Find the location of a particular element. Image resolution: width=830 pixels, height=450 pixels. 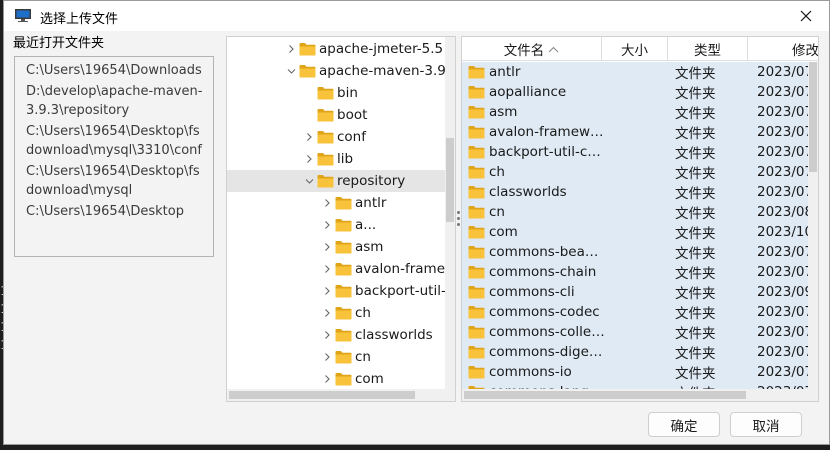

tree-item: apache-jmeter-5.5 is located at coordinates (336, 49).